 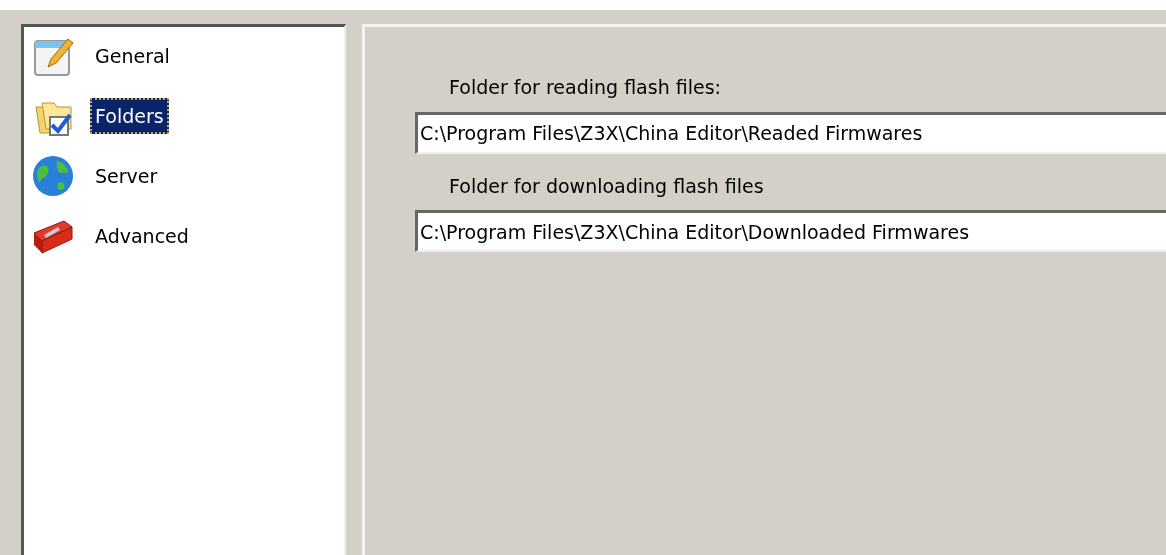 I want to click on globe-icon, so click(x=53, y=176).